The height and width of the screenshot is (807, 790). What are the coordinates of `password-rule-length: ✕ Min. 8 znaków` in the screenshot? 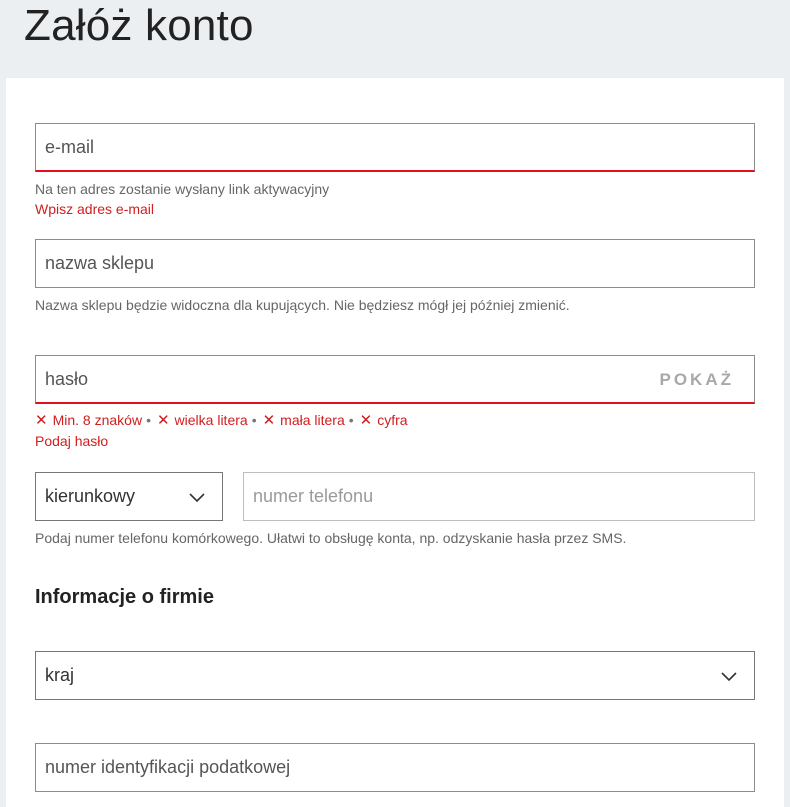 It's located at (89, 420).